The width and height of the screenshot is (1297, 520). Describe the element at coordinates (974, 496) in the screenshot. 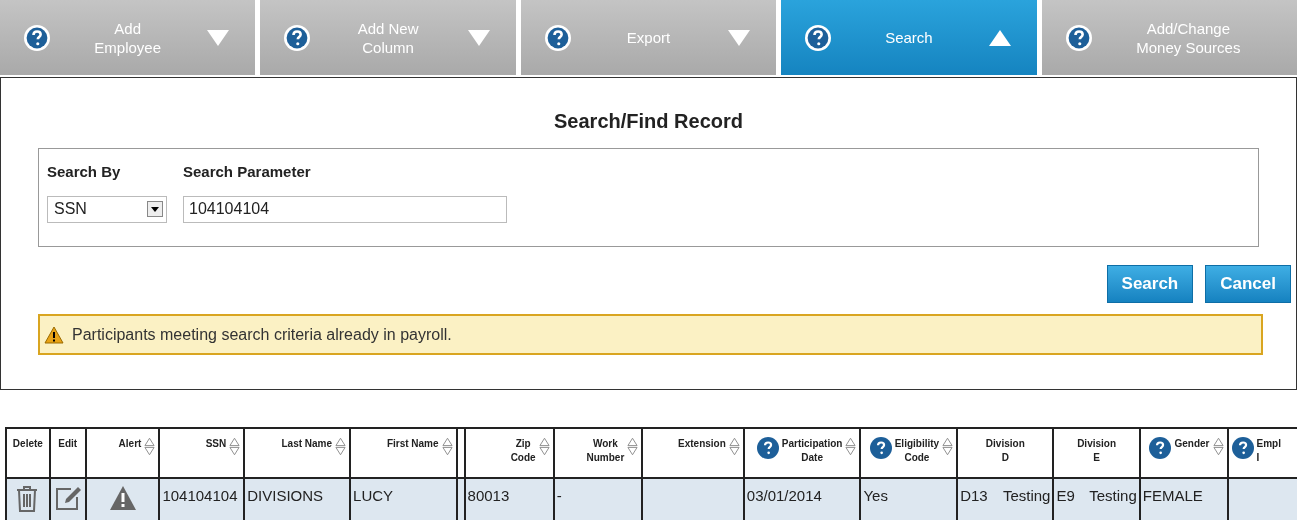

I see `table-cell-text: D13` at that location.